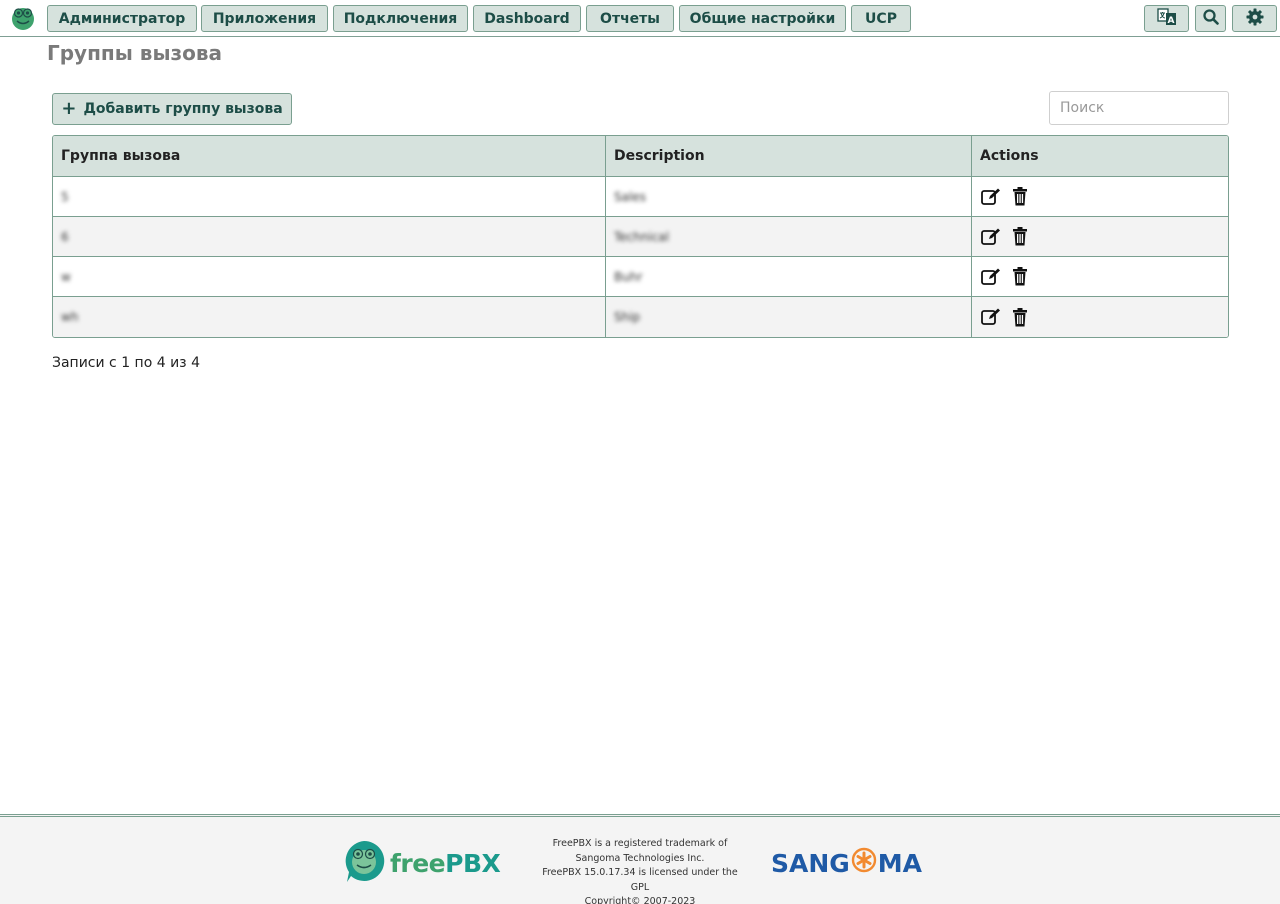 The width and height of the screenshot is (1280, 904). I want to click on add-ring-group-button: + Добавить группу вызова, so click(172, 109).